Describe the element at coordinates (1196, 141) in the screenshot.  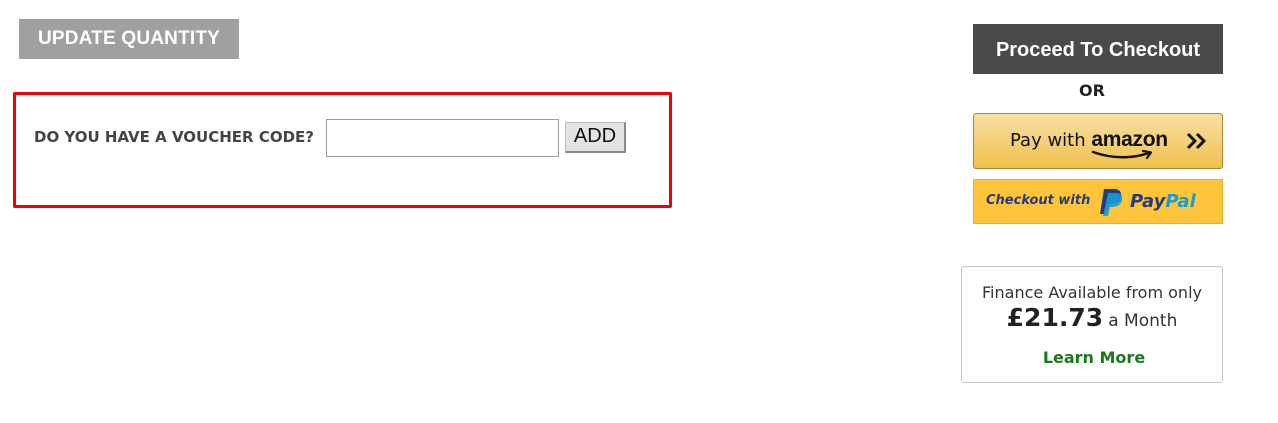
I see `double-chevron-right-icon` at that location.